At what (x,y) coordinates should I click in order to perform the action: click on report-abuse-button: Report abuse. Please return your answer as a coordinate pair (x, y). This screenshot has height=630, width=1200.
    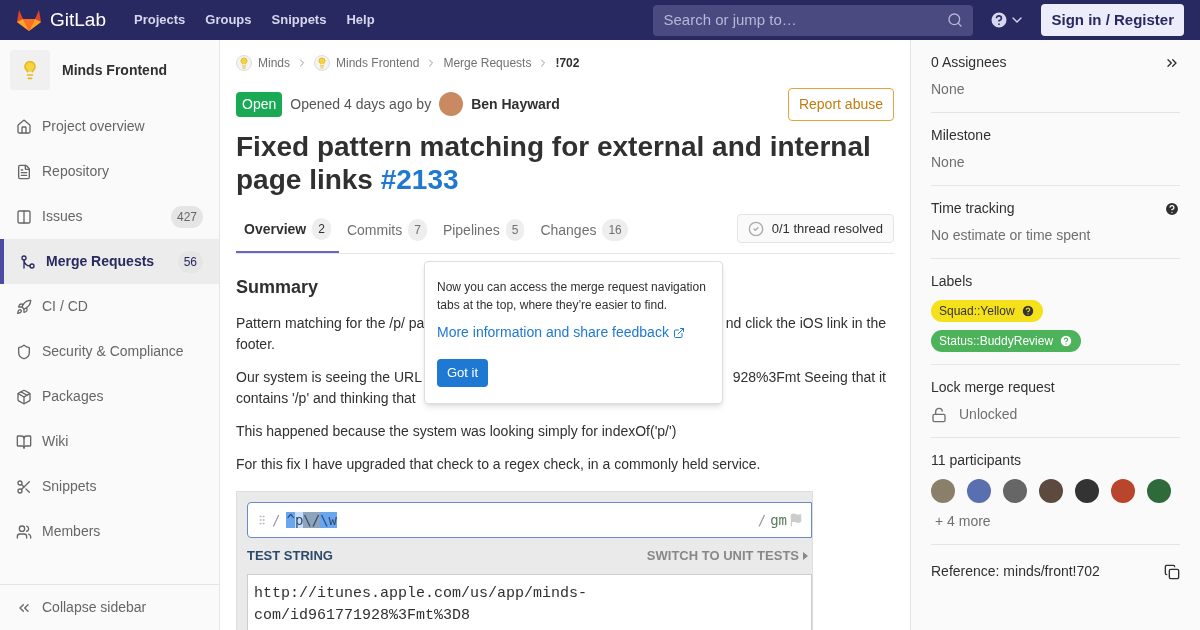
    Looking at the image, I should click on (840, 104).